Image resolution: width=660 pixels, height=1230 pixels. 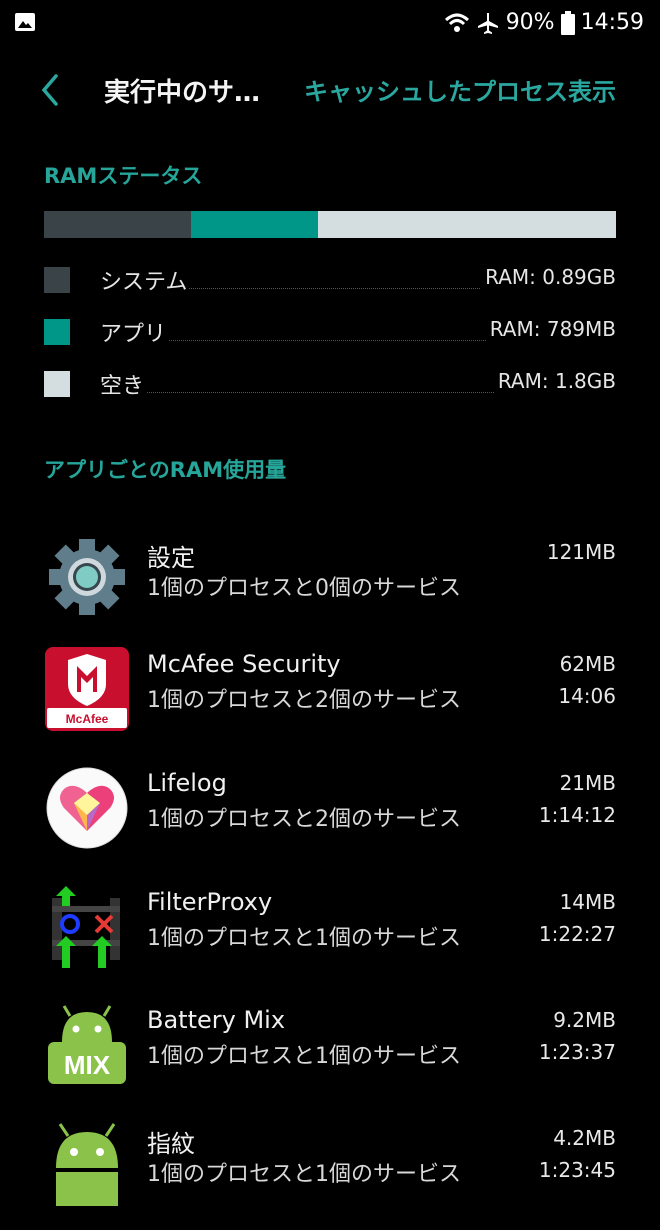 What do you see at coordinates (330, 334) in the screenshot?
I see `legend-row-app: アプリ RAM: 789MB` at bounding box center [330, 334].